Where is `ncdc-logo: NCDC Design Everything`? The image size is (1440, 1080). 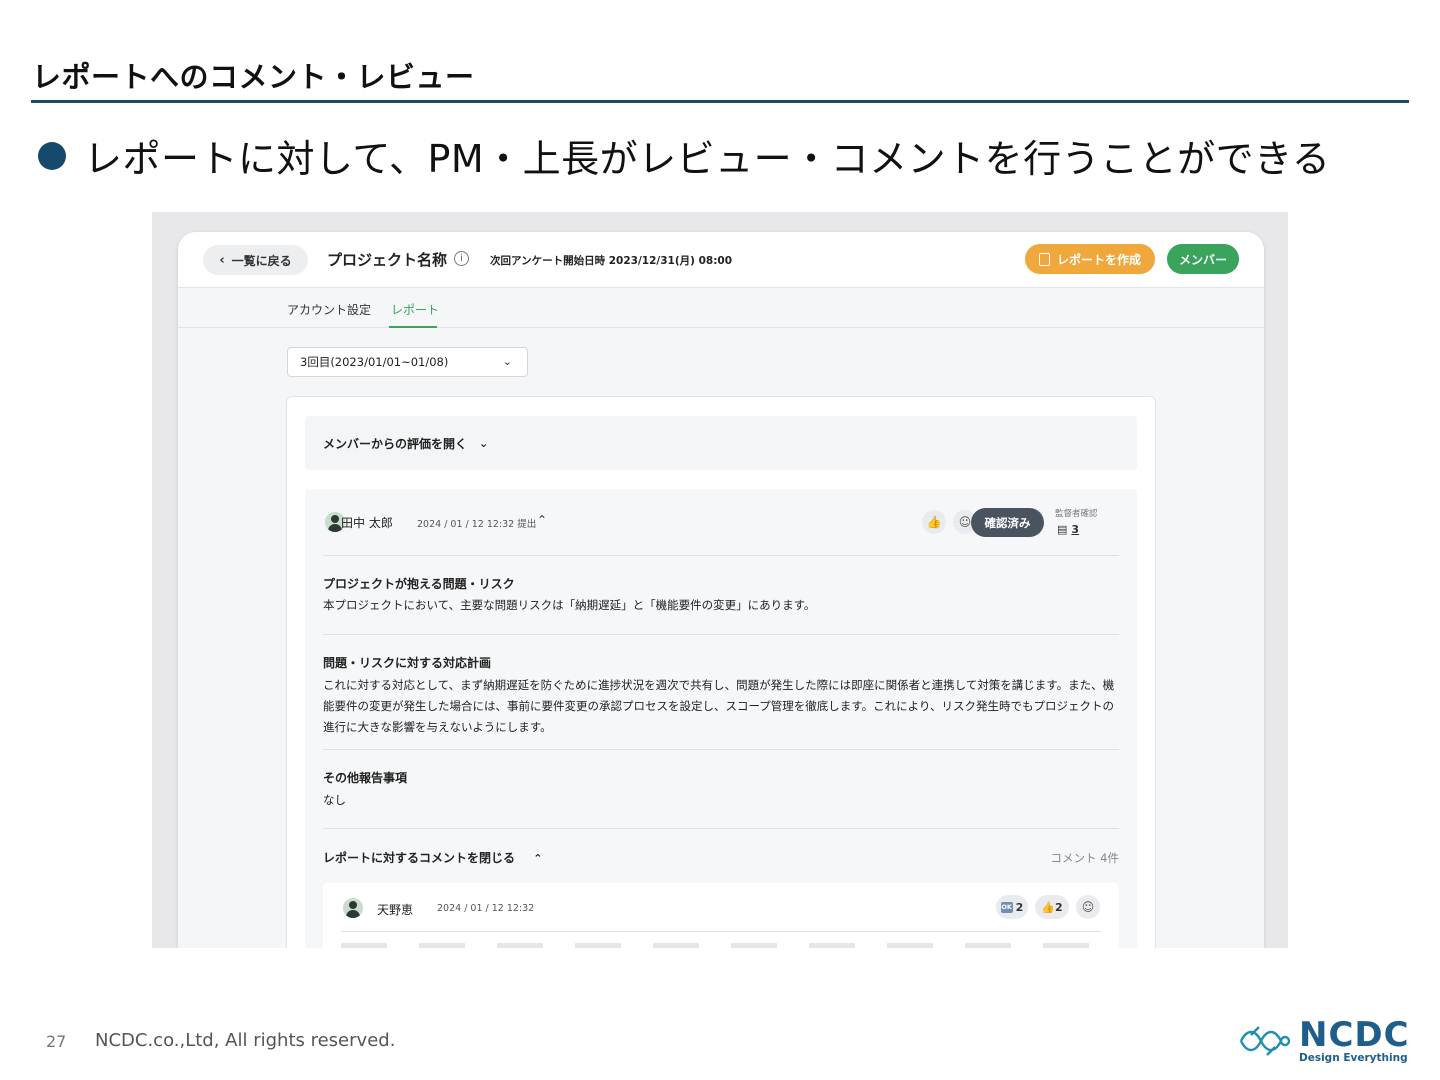
ncdc-logo: NCDC Design Everything is located at coordinates (1323, 1041).